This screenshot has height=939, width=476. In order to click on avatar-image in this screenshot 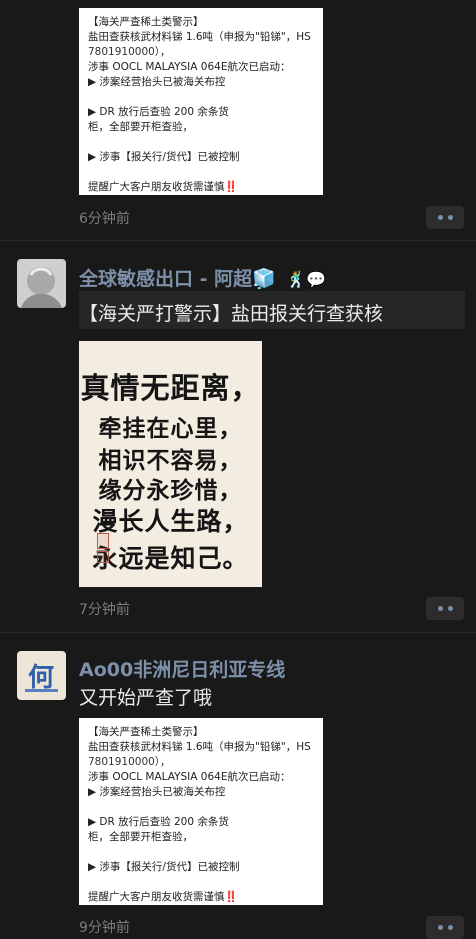, I will do `click(41, 283)`.